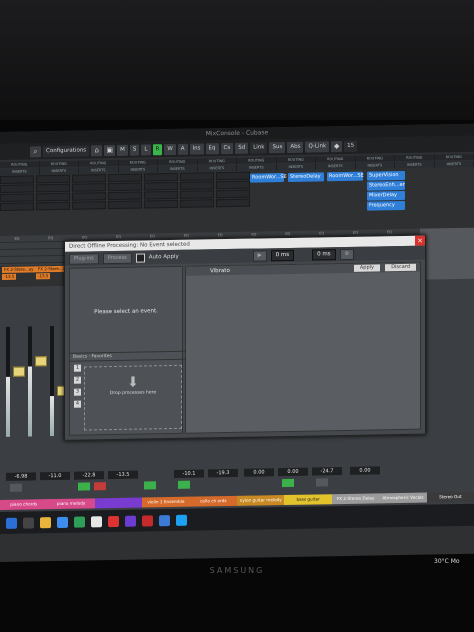  I want to click on channel-arrows-icon: ◆, so click(337, 146).